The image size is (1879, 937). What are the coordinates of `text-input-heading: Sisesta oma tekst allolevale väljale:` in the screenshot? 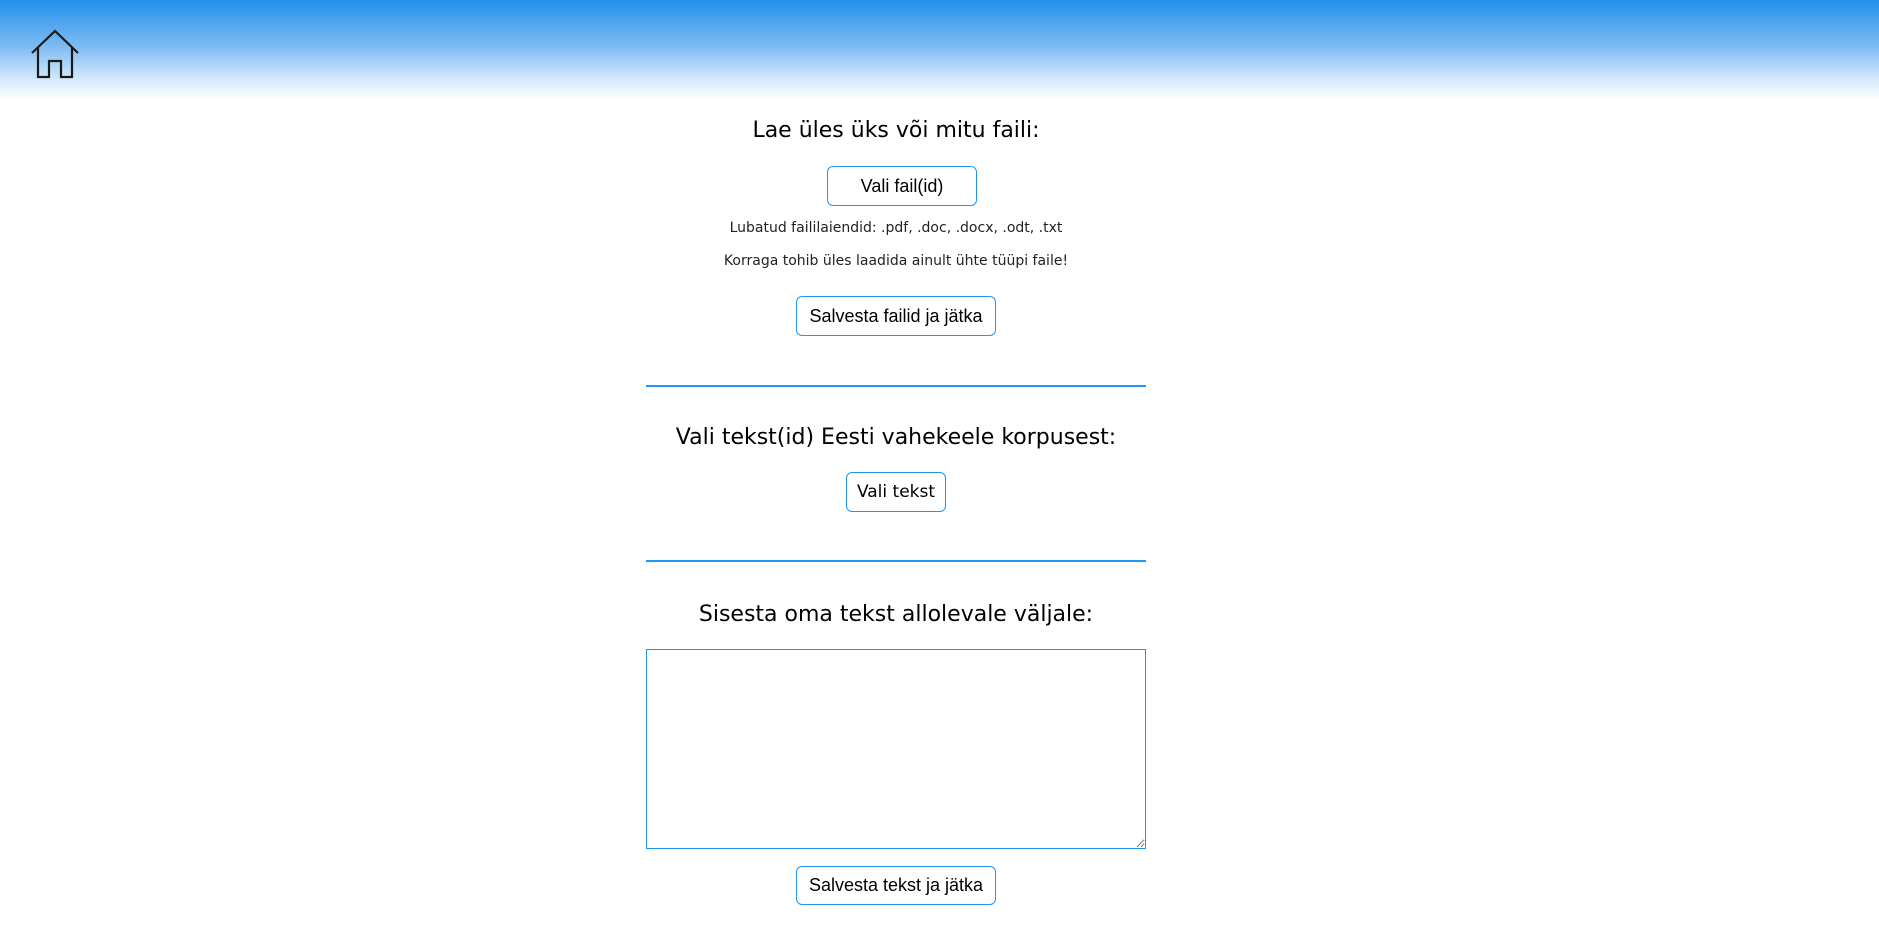 It's located at (896, 614).